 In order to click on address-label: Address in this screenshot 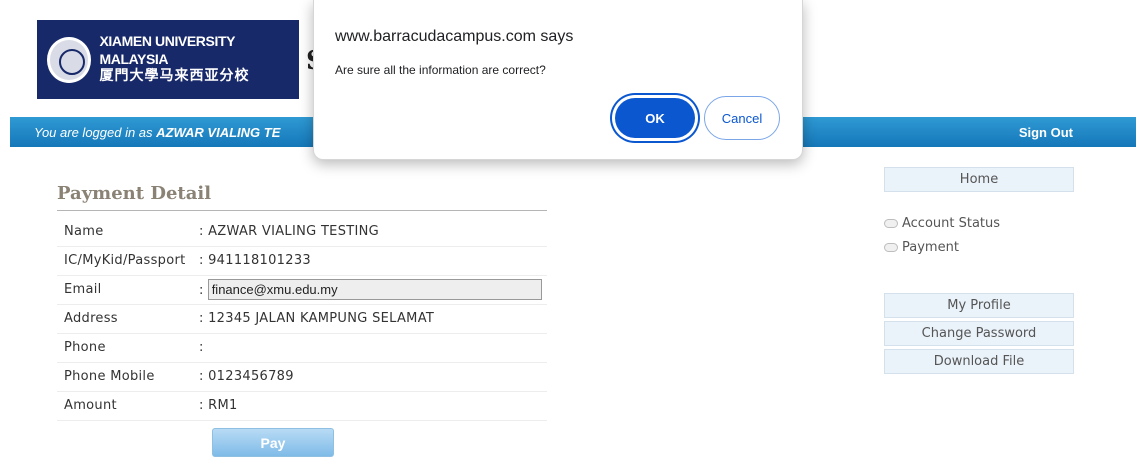, I will do `click(128, 319)`.